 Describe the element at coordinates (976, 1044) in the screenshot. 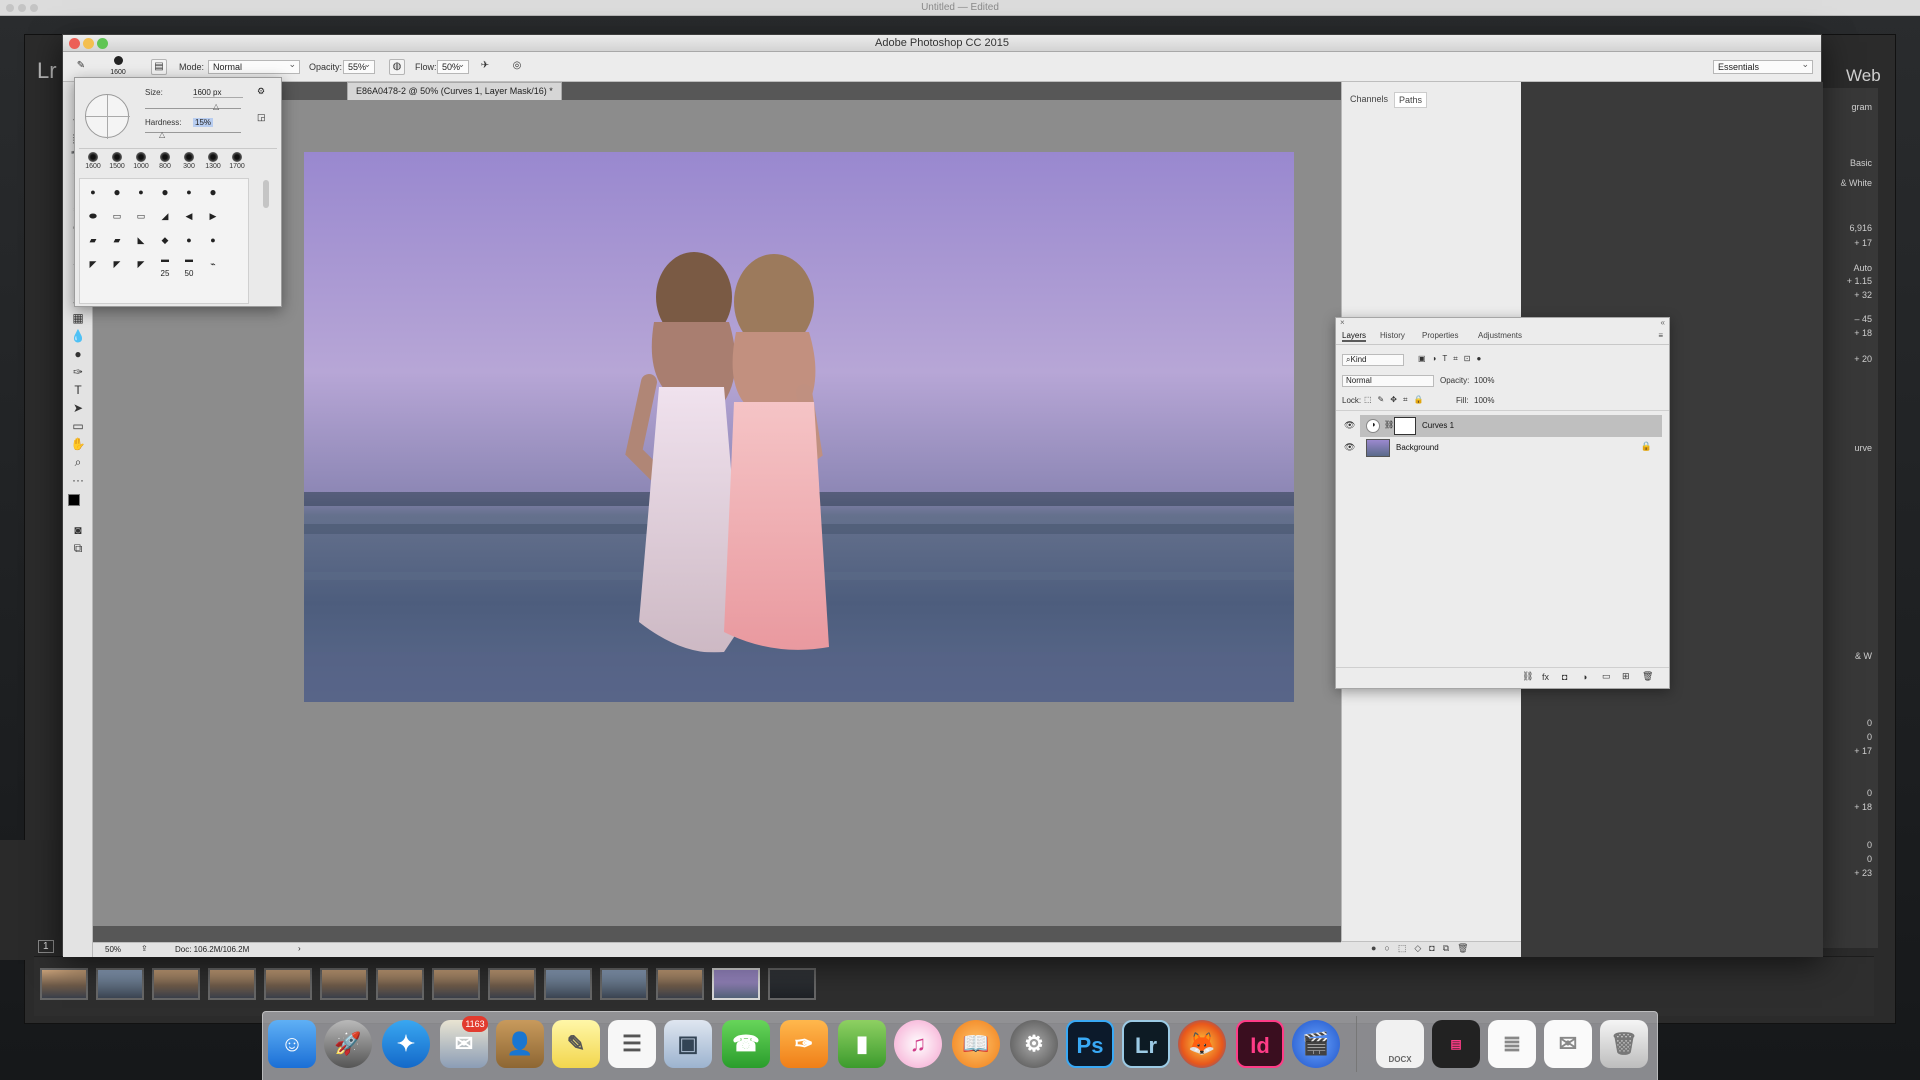

I see `ibooks-icon: 📖` at that location.